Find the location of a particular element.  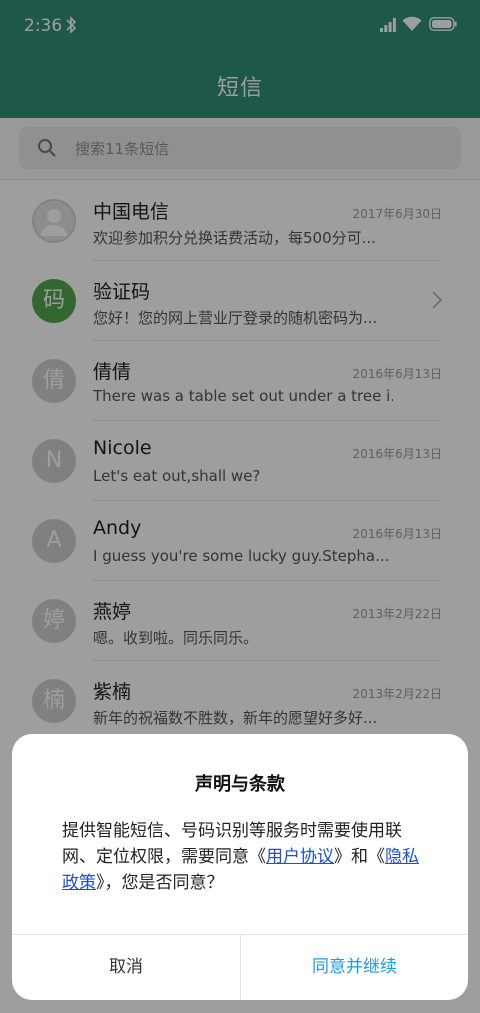

dialog-text-2: 》和《 is located at coordinates (359, 857).